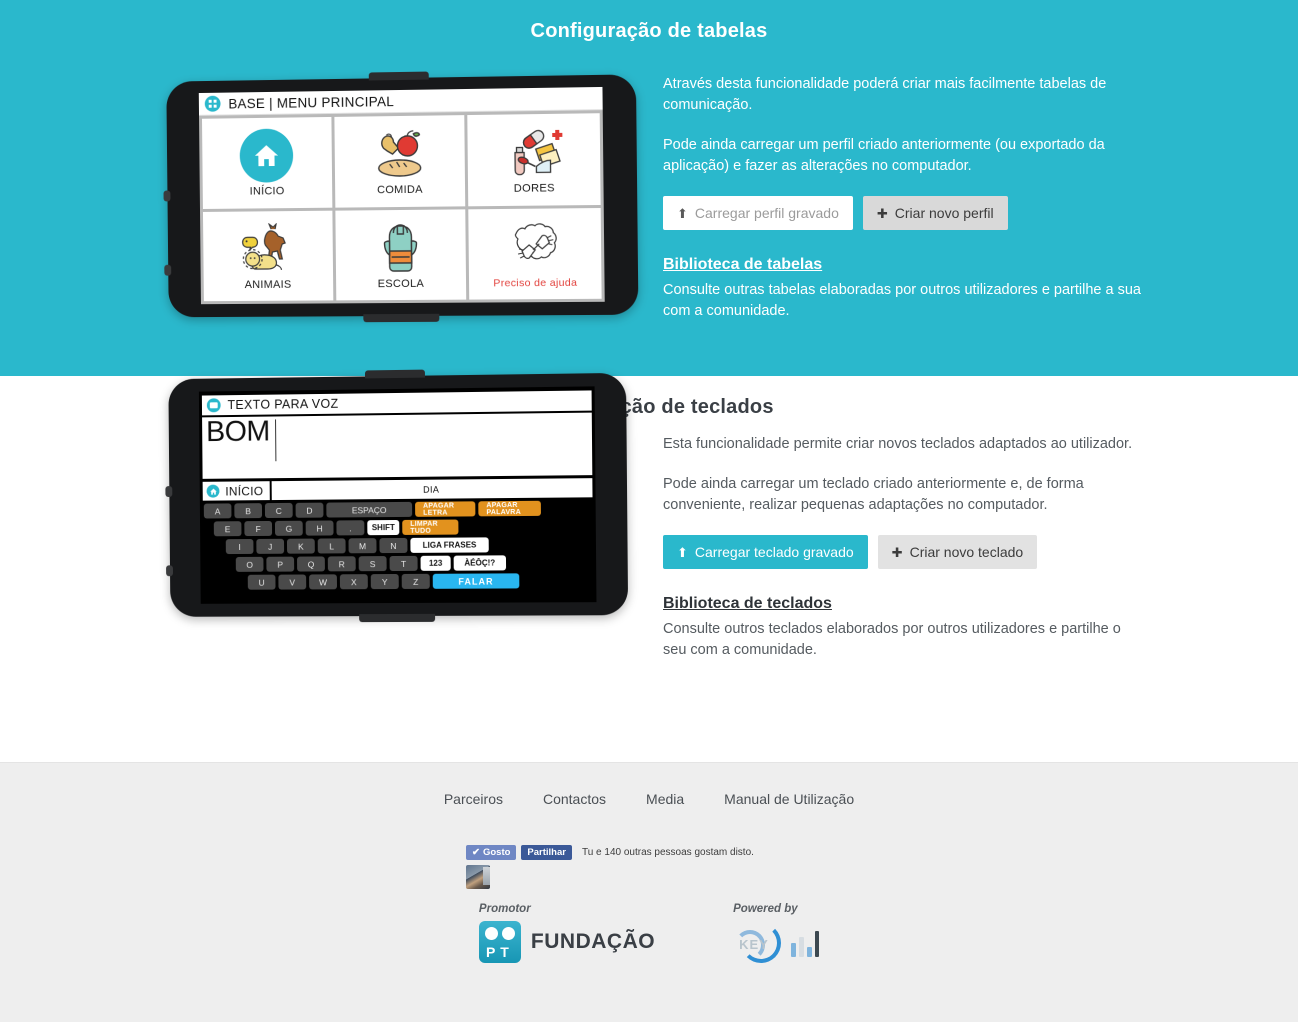 The height and width of the screenshot is (1022, 1298). I want to click on smartkey-wordmark: KEY, so click(754, 944).